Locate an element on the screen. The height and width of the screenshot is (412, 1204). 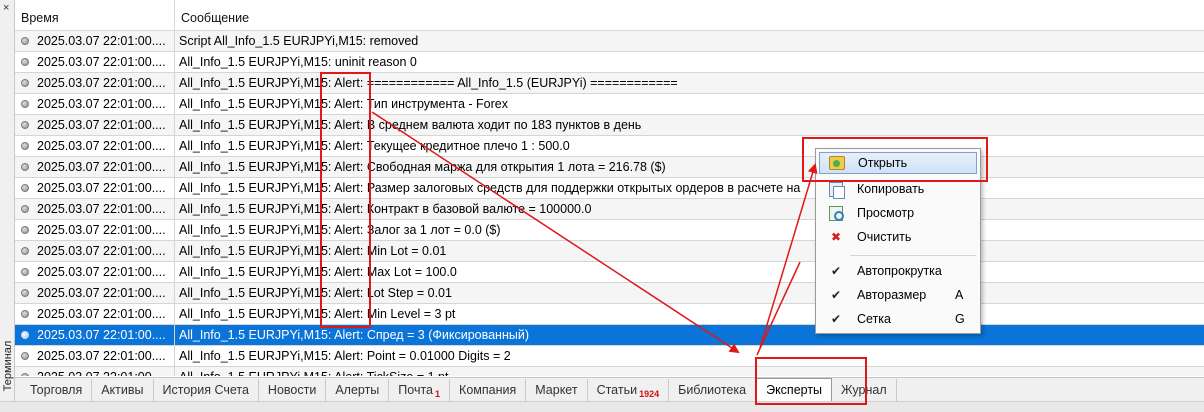
column-header-time: Время is located at coordinates (95, 15).